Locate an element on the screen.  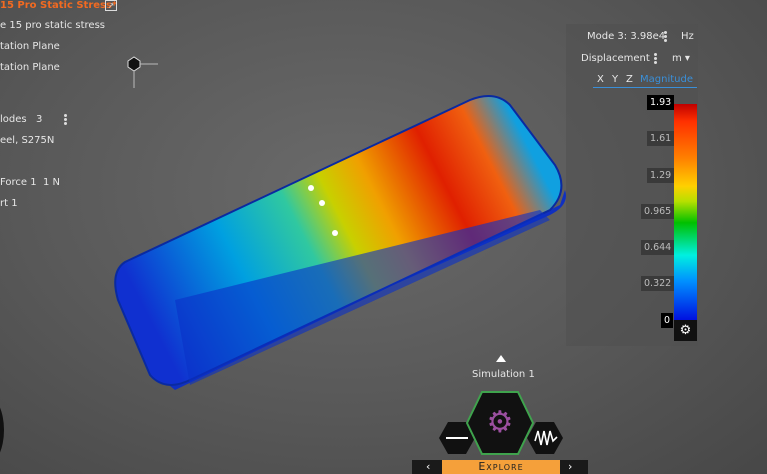
legend-label: 0.965 is located at coordinates (658, 211).